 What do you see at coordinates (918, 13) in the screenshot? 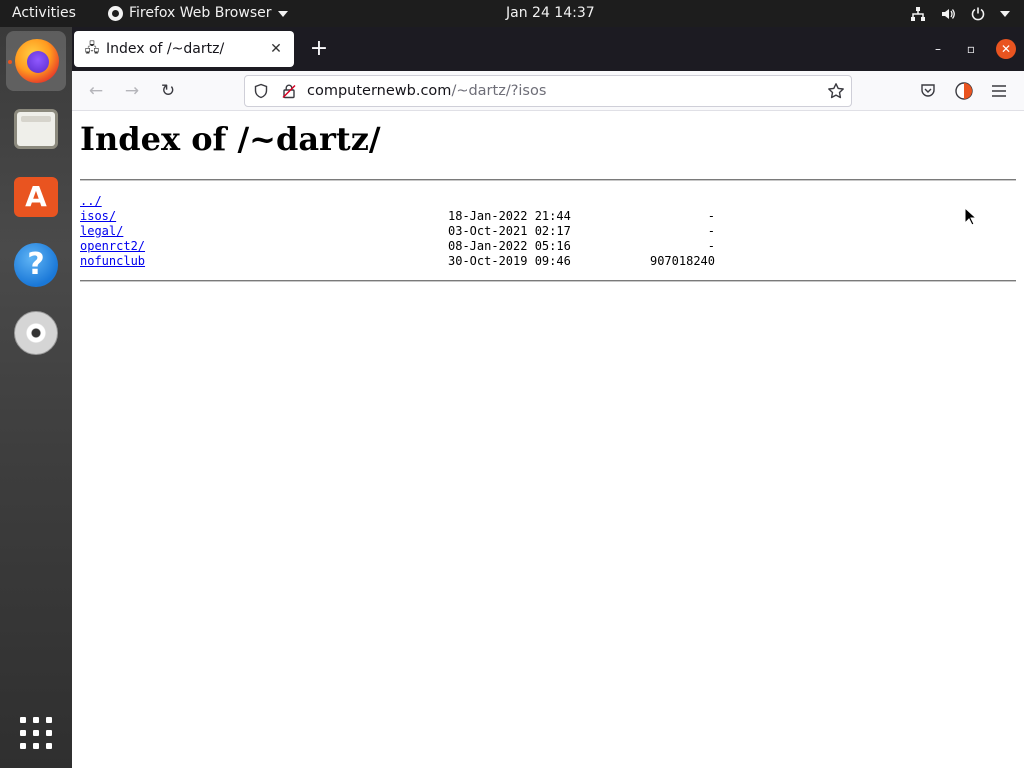
I see `network-icon` at bounding box center [918, 13].